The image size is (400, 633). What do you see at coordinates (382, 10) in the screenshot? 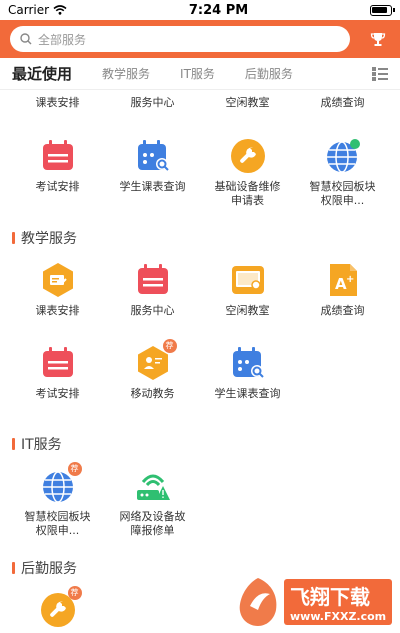
I see `battery-icon` at bounding box center [382, 10].